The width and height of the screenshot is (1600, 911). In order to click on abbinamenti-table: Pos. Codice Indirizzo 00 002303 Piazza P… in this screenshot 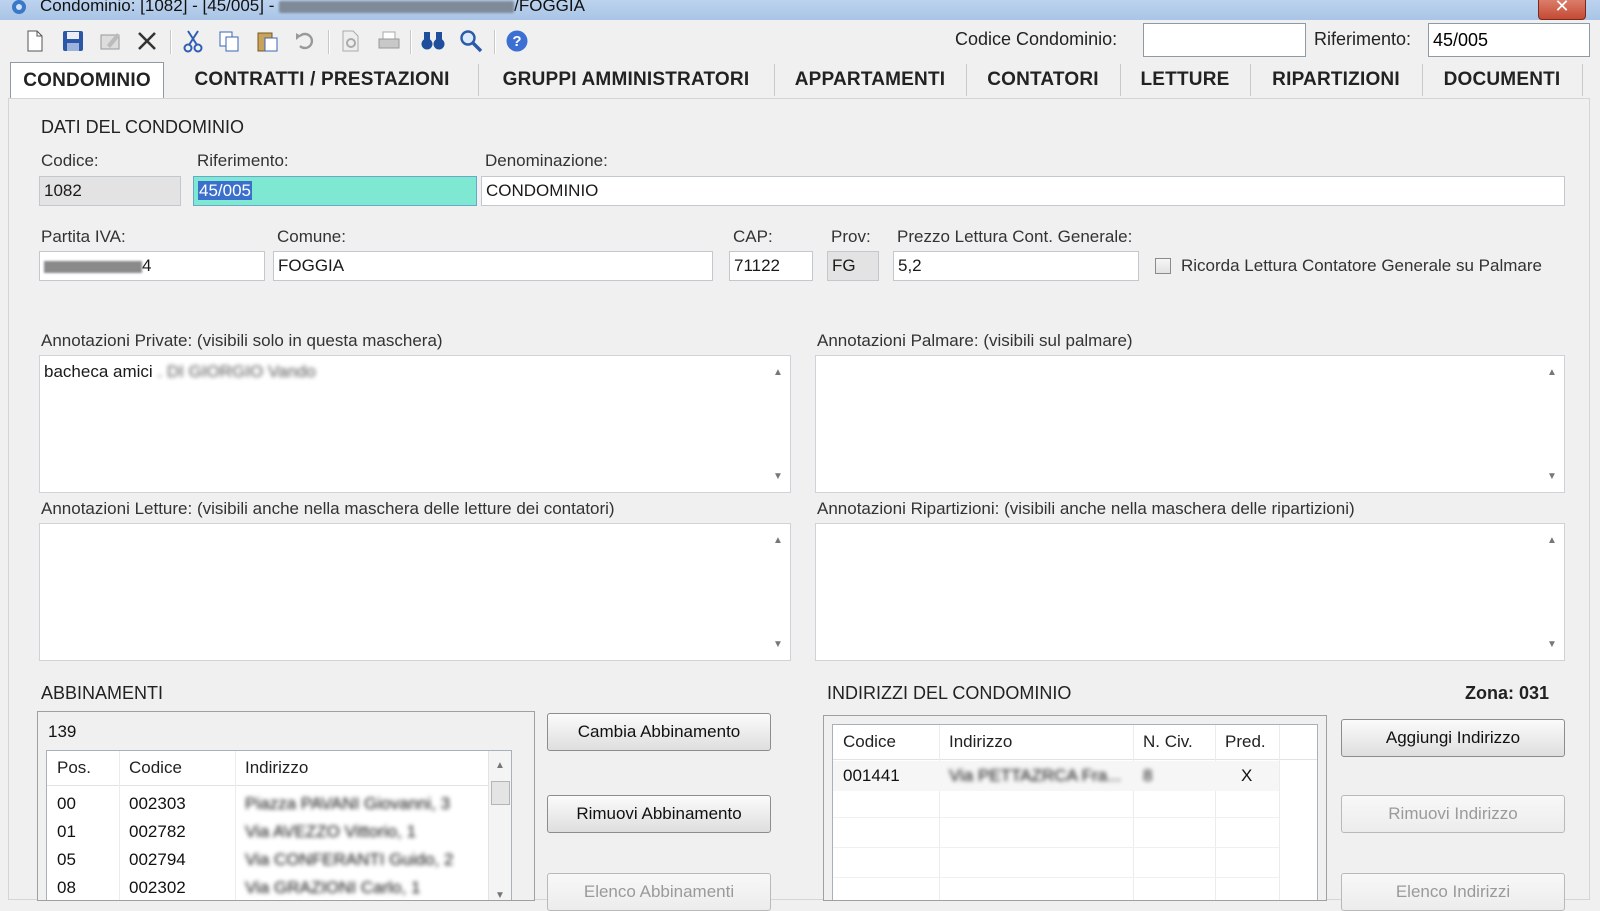, I will do `click(279, 825)`.